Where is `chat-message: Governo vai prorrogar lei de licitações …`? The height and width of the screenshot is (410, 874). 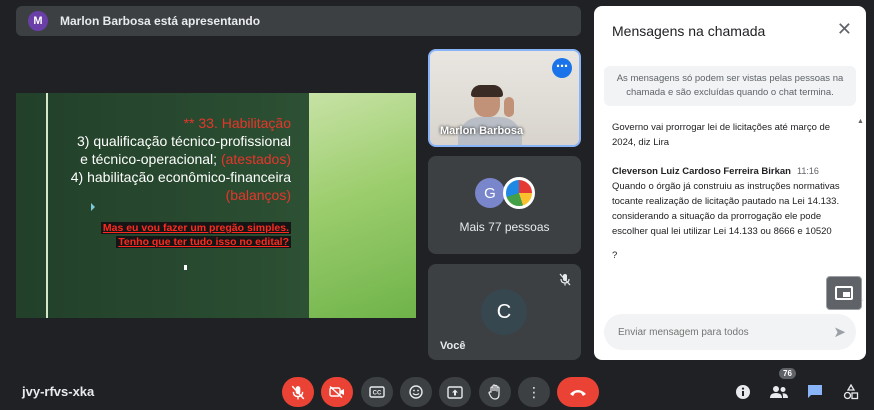
chat-message: Governo vai prorrogar lei de licitações … is located at coordinates (721, 135).